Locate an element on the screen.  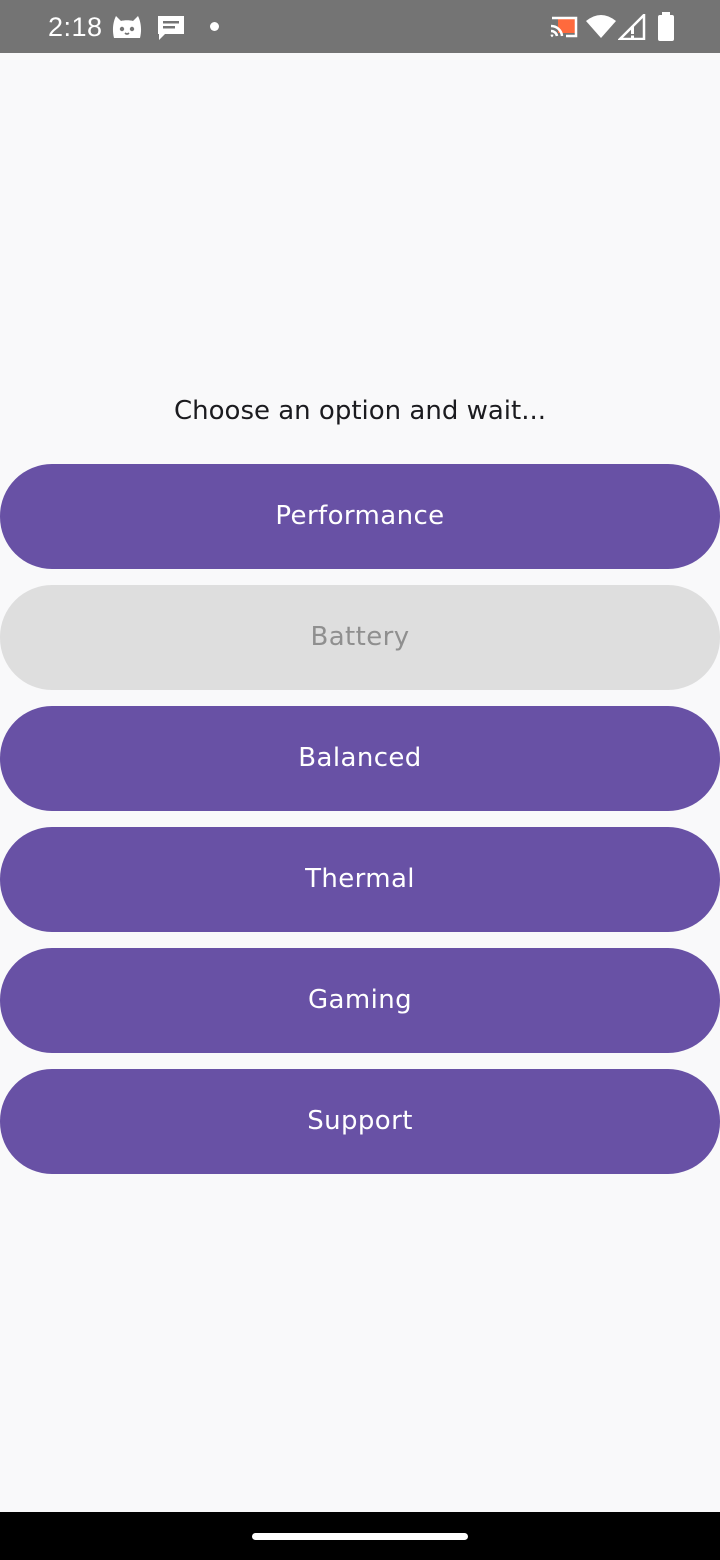
performance-button: Performance is located at coordinates (360, 516).